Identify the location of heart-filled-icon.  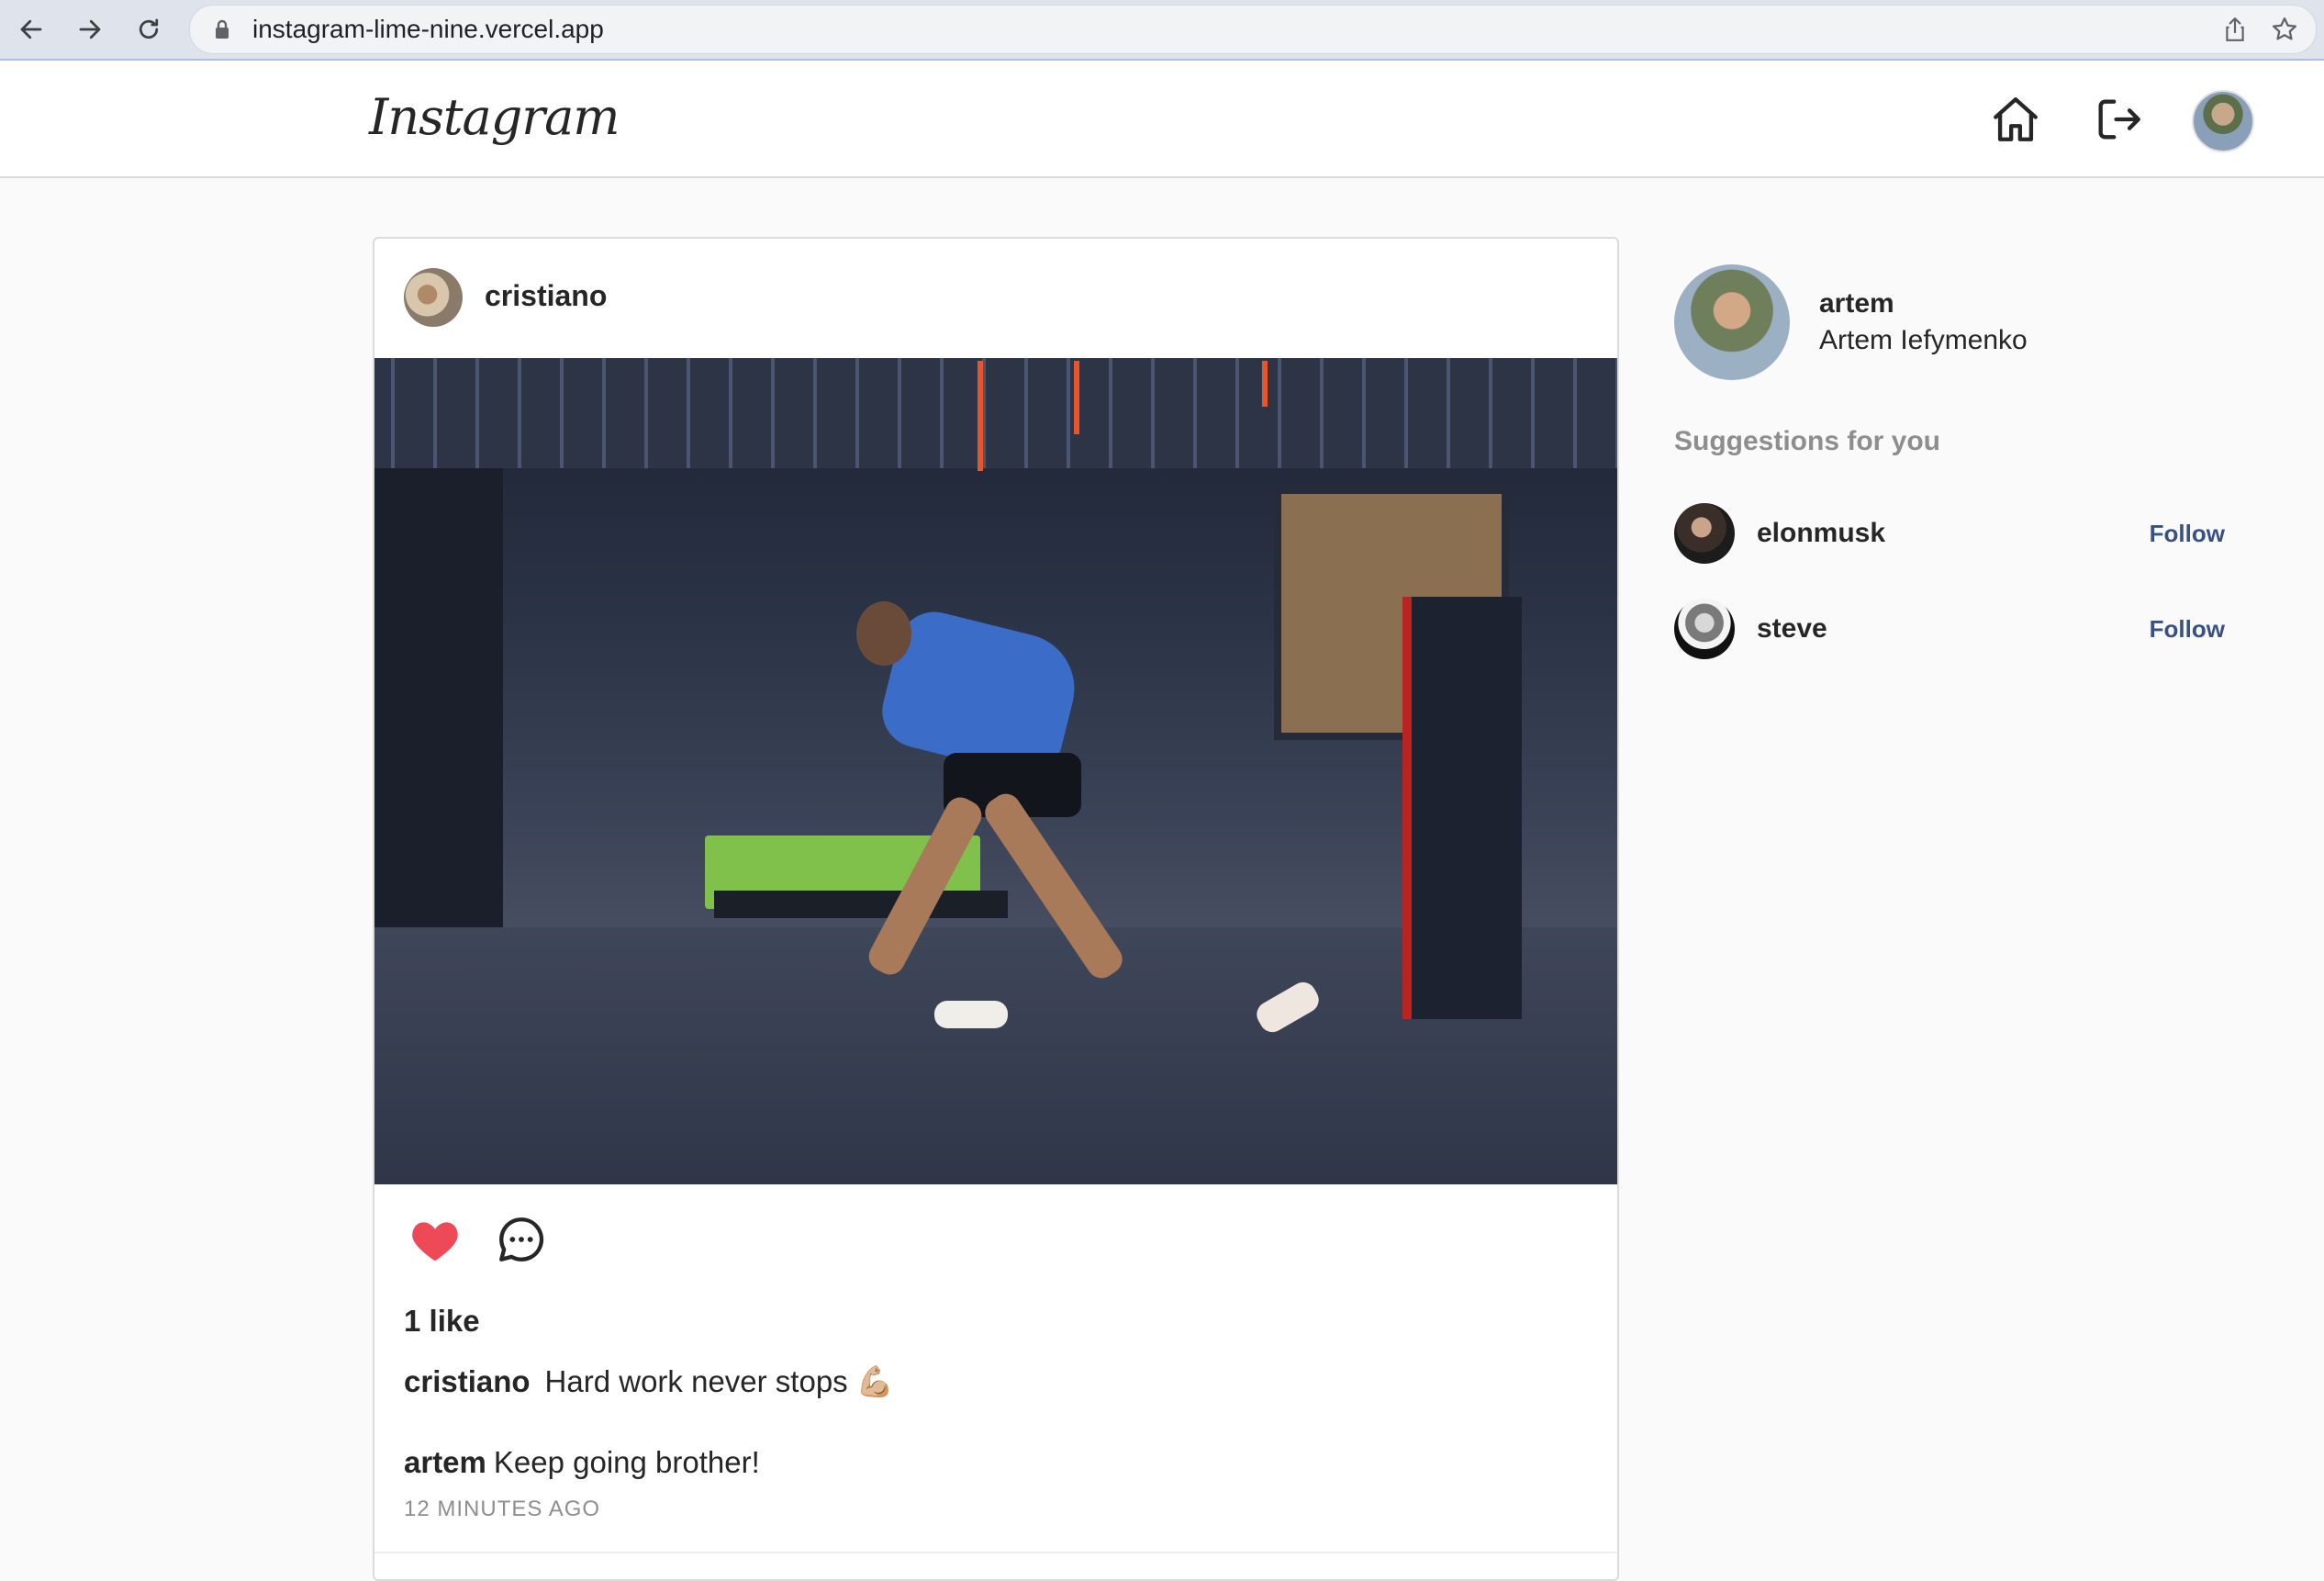
(435, 1241).